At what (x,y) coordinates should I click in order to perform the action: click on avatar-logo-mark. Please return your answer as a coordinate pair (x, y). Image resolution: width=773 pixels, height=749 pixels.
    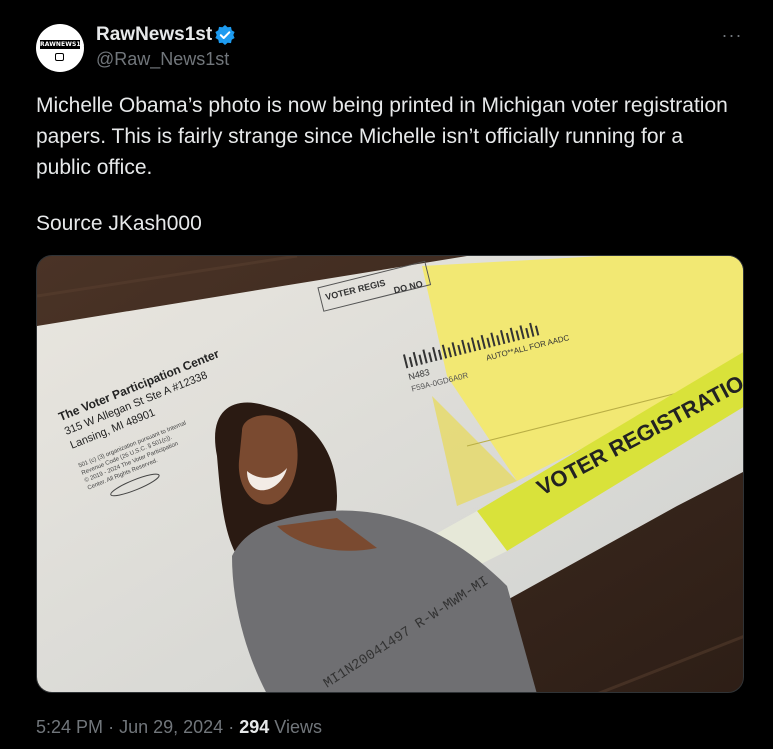
    Looking at the image, I should click on (59, 57).